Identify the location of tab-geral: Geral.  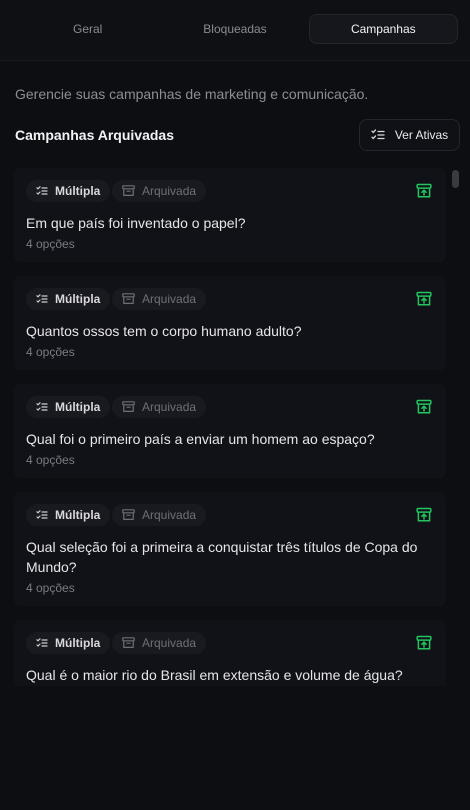
(87, 29).